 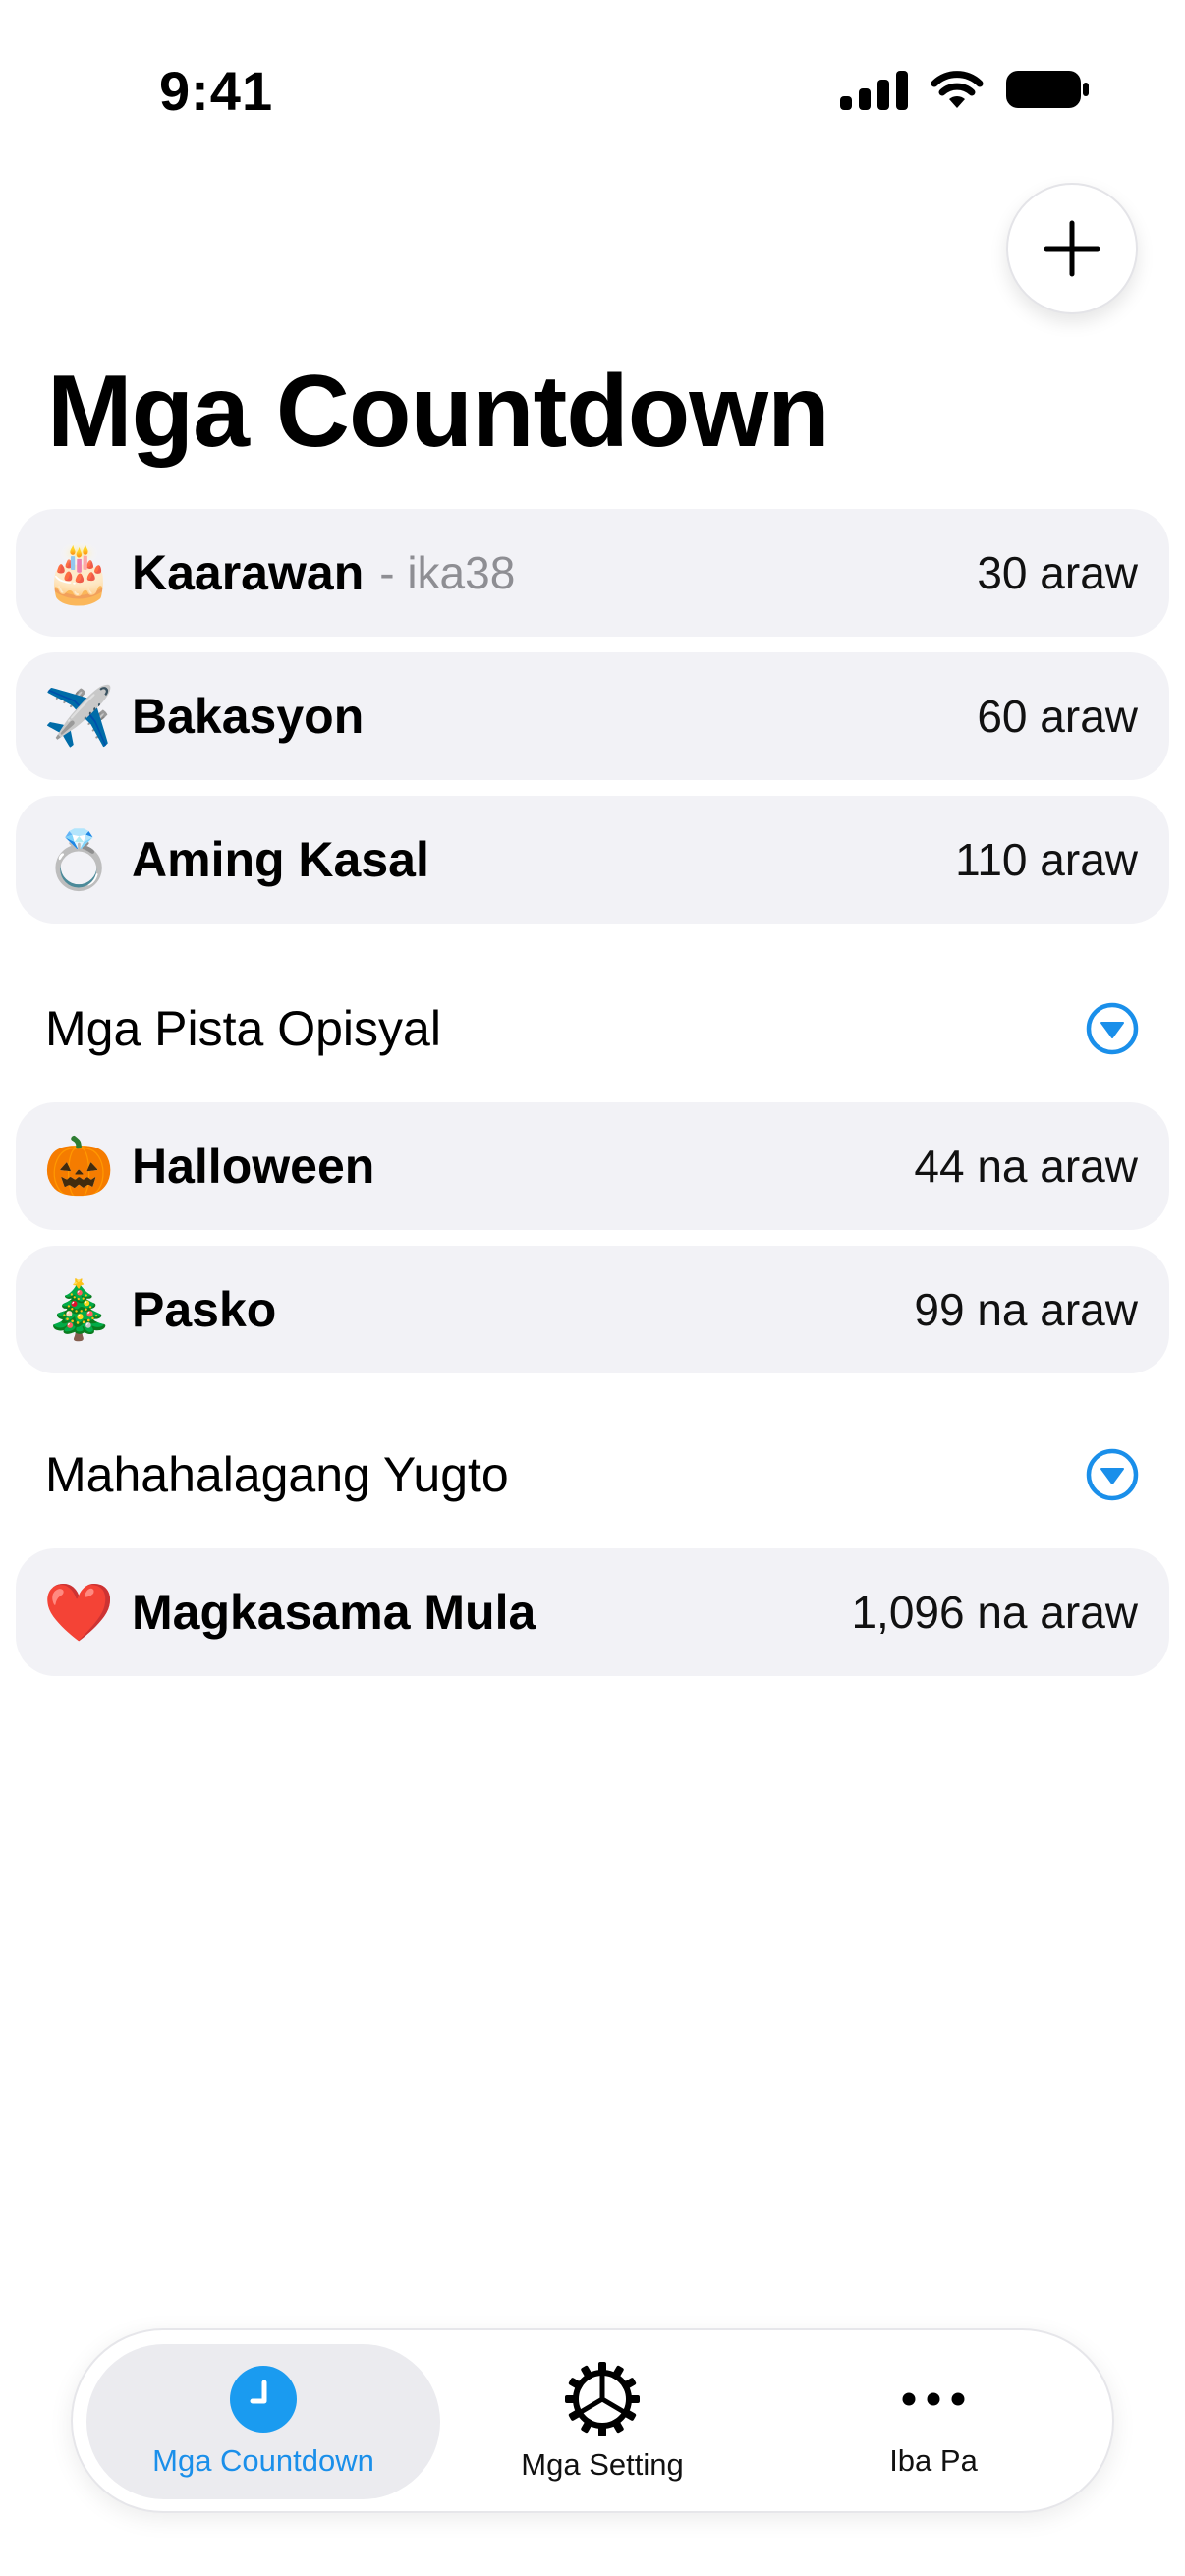 What do you see at coordinates (249, 716) in the screenshot?
I see `countdown-name: Bakasyon` at bounding box center [249, 716].